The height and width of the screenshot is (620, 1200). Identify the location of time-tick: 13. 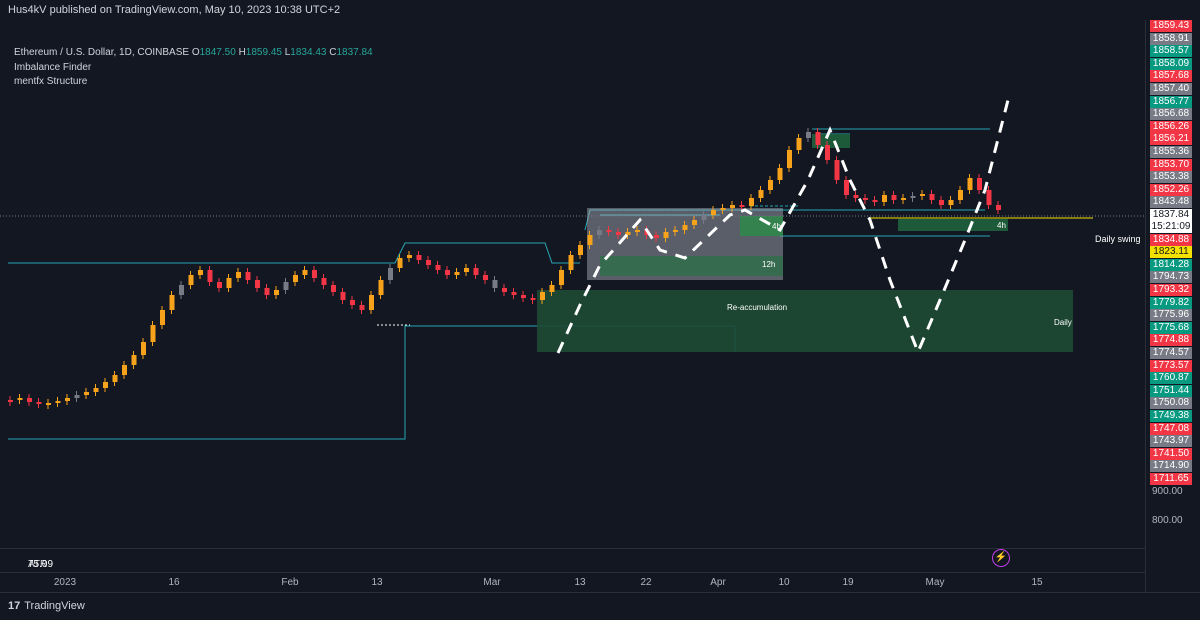
(580, 582).